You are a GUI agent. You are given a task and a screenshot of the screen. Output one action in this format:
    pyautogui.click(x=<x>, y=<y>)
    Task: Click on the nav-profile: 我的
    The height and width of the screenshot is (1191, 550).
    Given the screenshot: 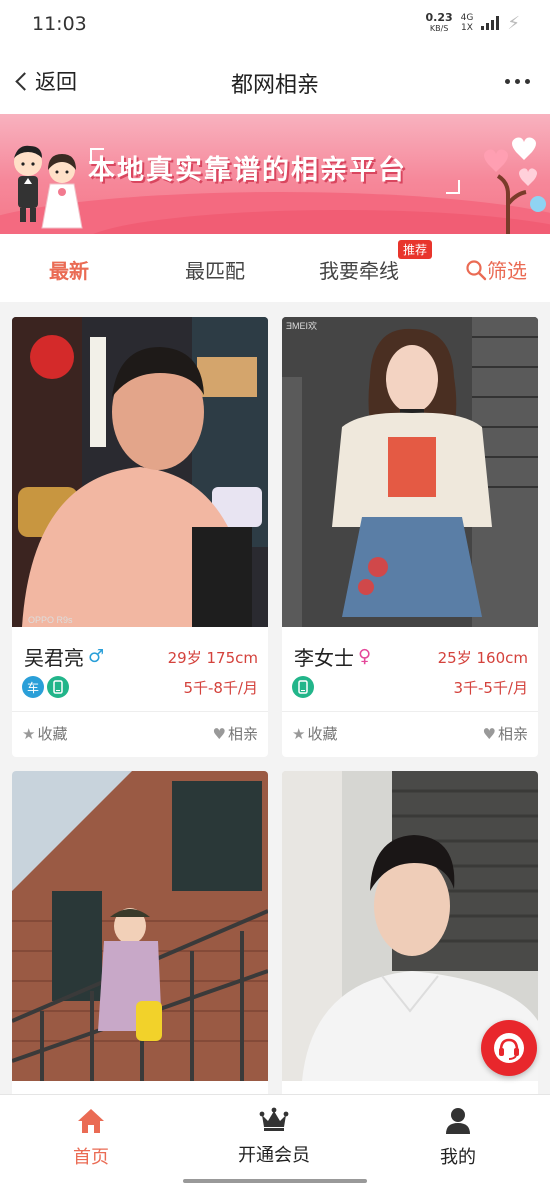 What is the action you would take?
    pyautogui.click(x=458, y=1138)
    